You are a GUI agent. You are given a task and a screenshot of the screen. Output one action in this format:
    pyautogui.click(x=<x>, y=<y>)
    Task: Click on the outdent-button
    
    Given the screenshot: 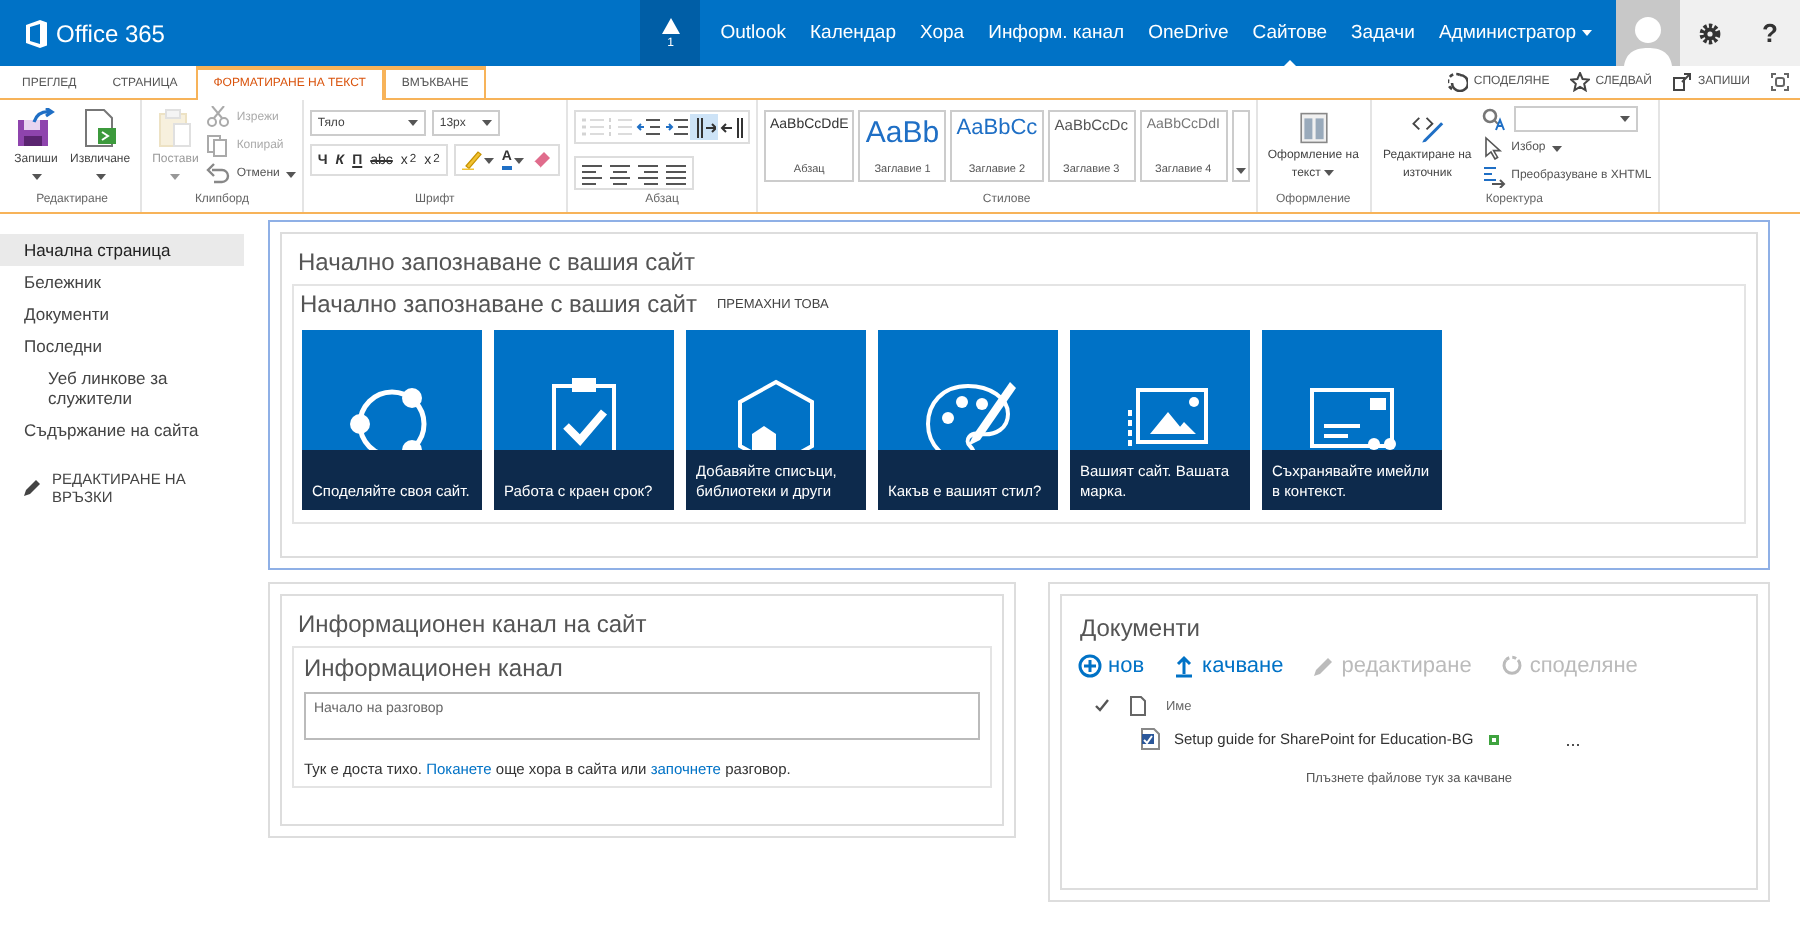 What is the action you would take?
    pyautogui.click(x=647, y=127)
    